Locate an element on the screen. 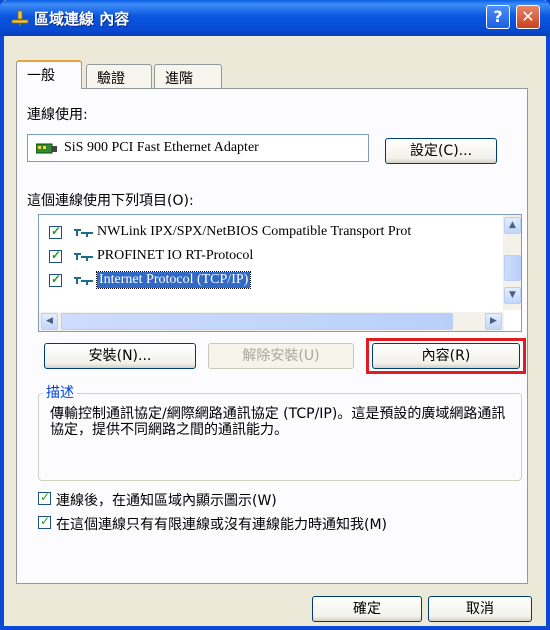 The width and height of the screenshot is (550, 630). notify-label: 在這個連線只有有限連線或沒有連線能力時通知我(M) is located at coordinates (222, 525).